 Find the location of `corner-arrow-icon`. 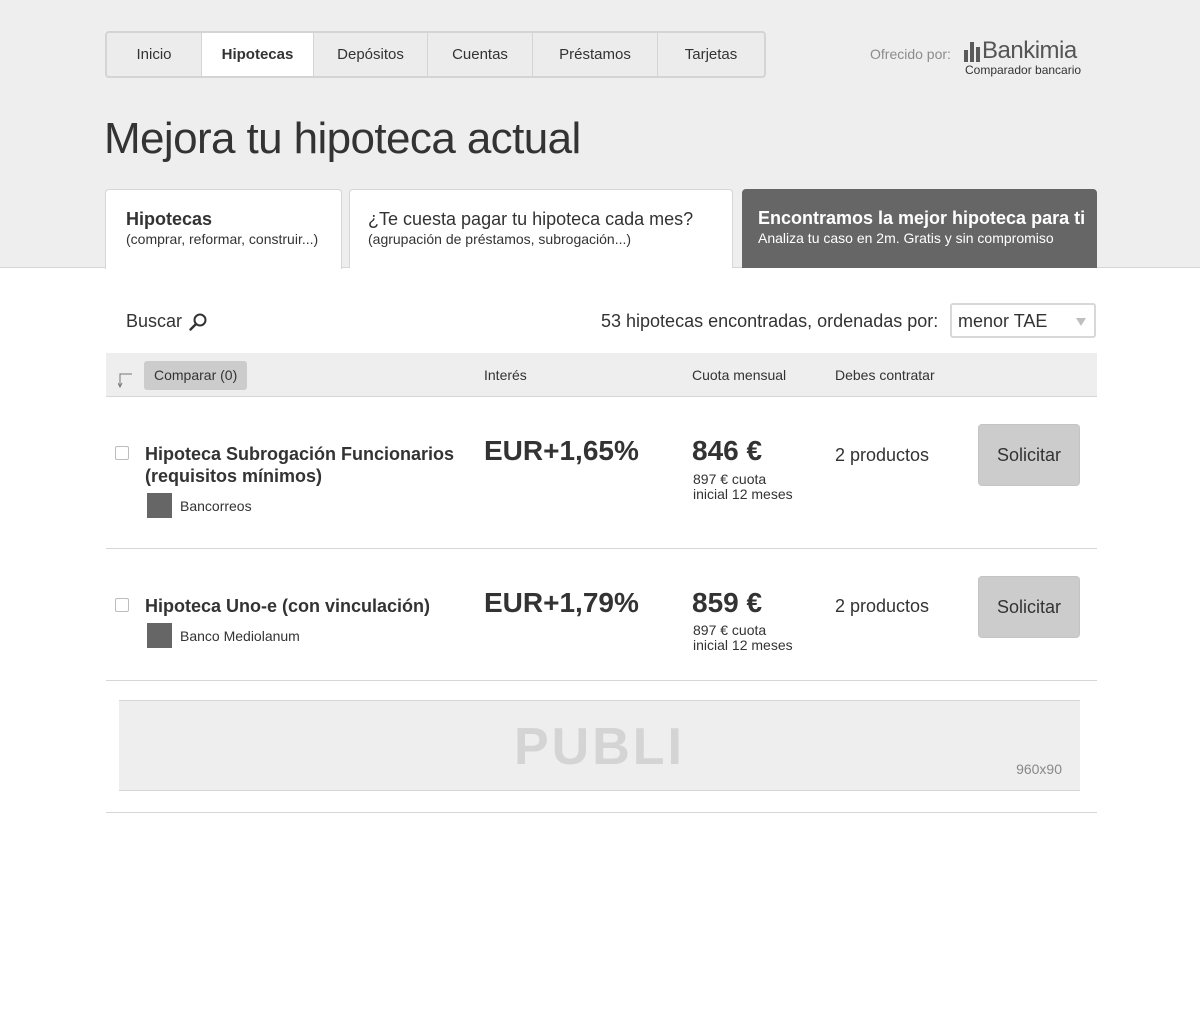

corner-arrow-icon is located at coordinates (125, 380).